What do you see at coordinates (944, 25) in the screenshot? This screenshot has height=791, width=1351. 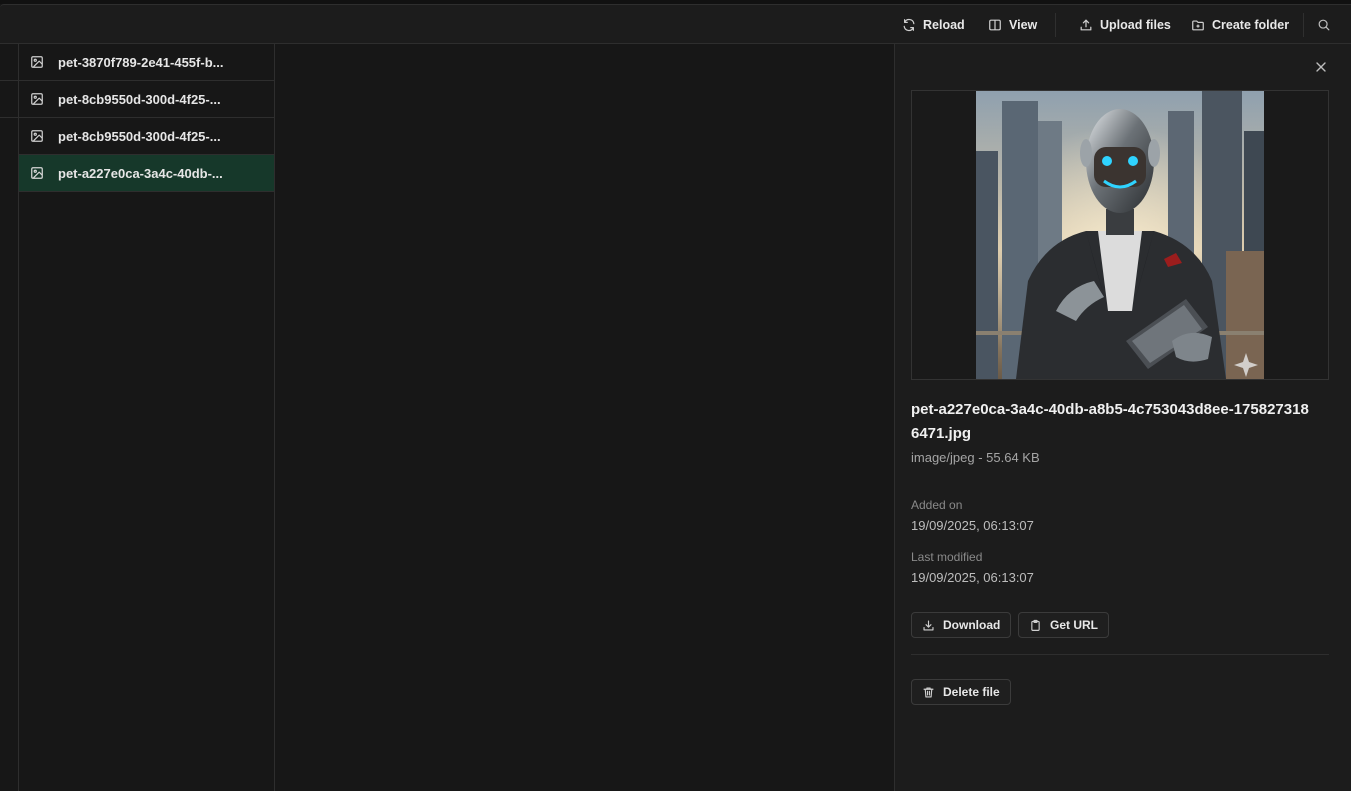 I see `reload-label: Reload` at bounding box center [944, 25].